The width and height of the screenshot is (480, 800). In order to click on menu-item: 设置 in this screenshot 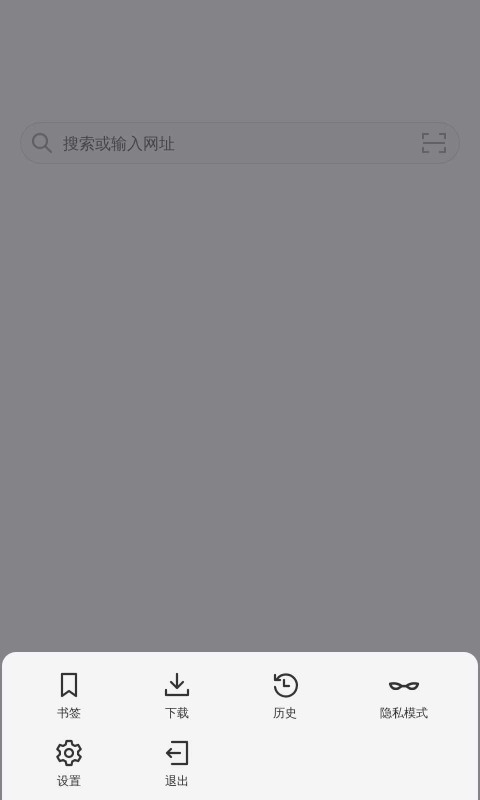, I will do `click(69, 764)`.